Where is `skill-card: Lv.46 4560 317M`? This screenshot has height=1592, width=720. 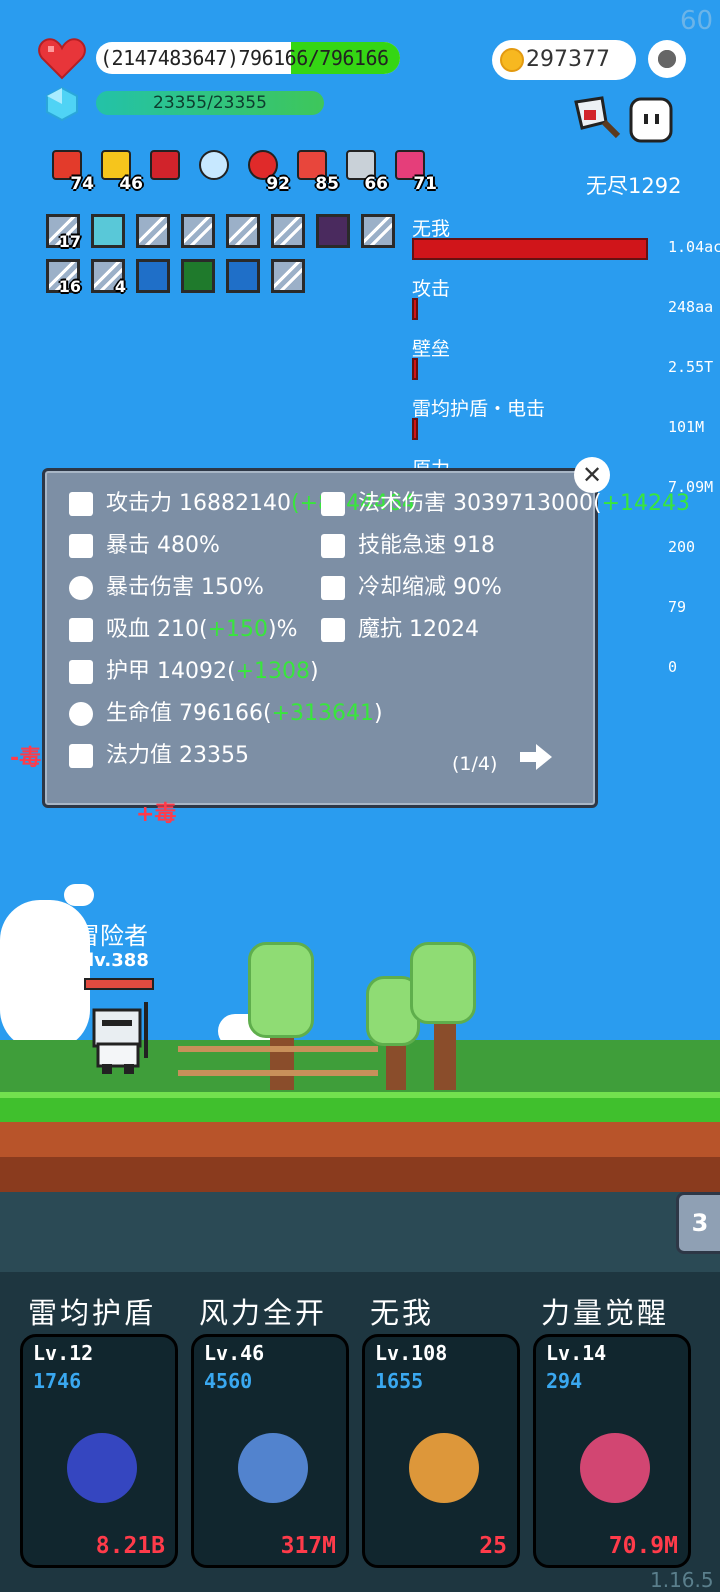 skill-card: Lv.46 4560 317M is located at coordinates (270, 1451).